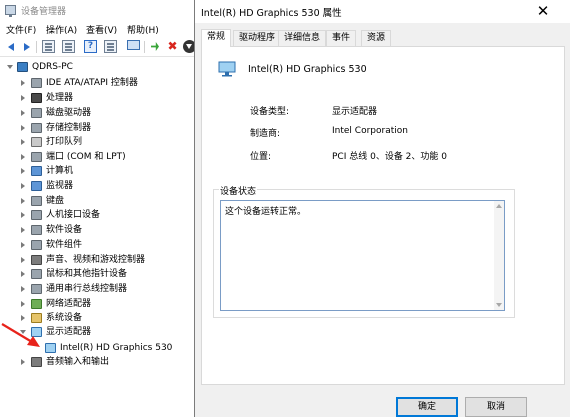  Describe the element at coordinates (64, 230) in the screenshot. I see `tree-item-label: 软件设备` at that location.